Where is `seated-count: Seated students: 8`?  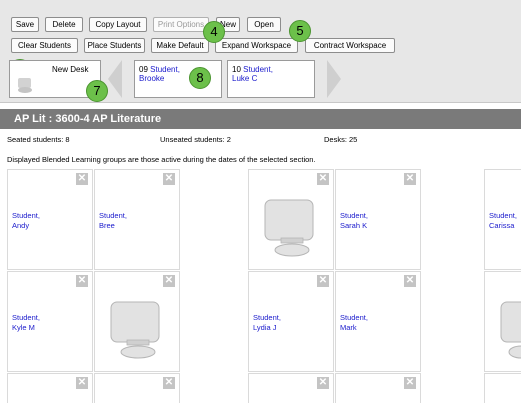 seated-count: Seated students: 8 is located at coordinates (38, 139).